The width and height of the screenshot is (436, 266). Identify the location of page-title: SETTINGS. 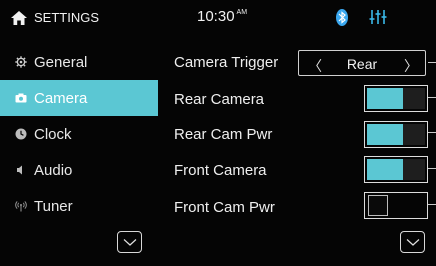
(67, 17).